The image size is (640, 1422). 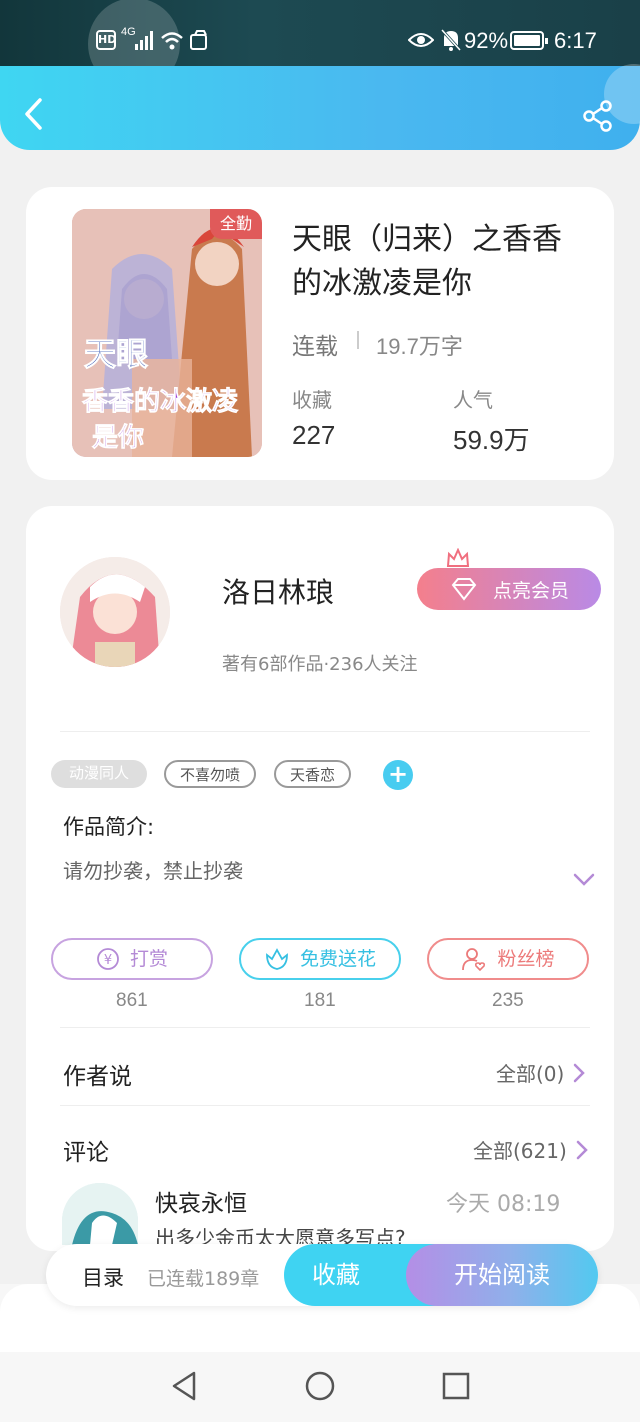 What do you see at coordinates (486, 40) in the screenshot?
I see `battery-percent: 92%` at bounding box center [486, 40].